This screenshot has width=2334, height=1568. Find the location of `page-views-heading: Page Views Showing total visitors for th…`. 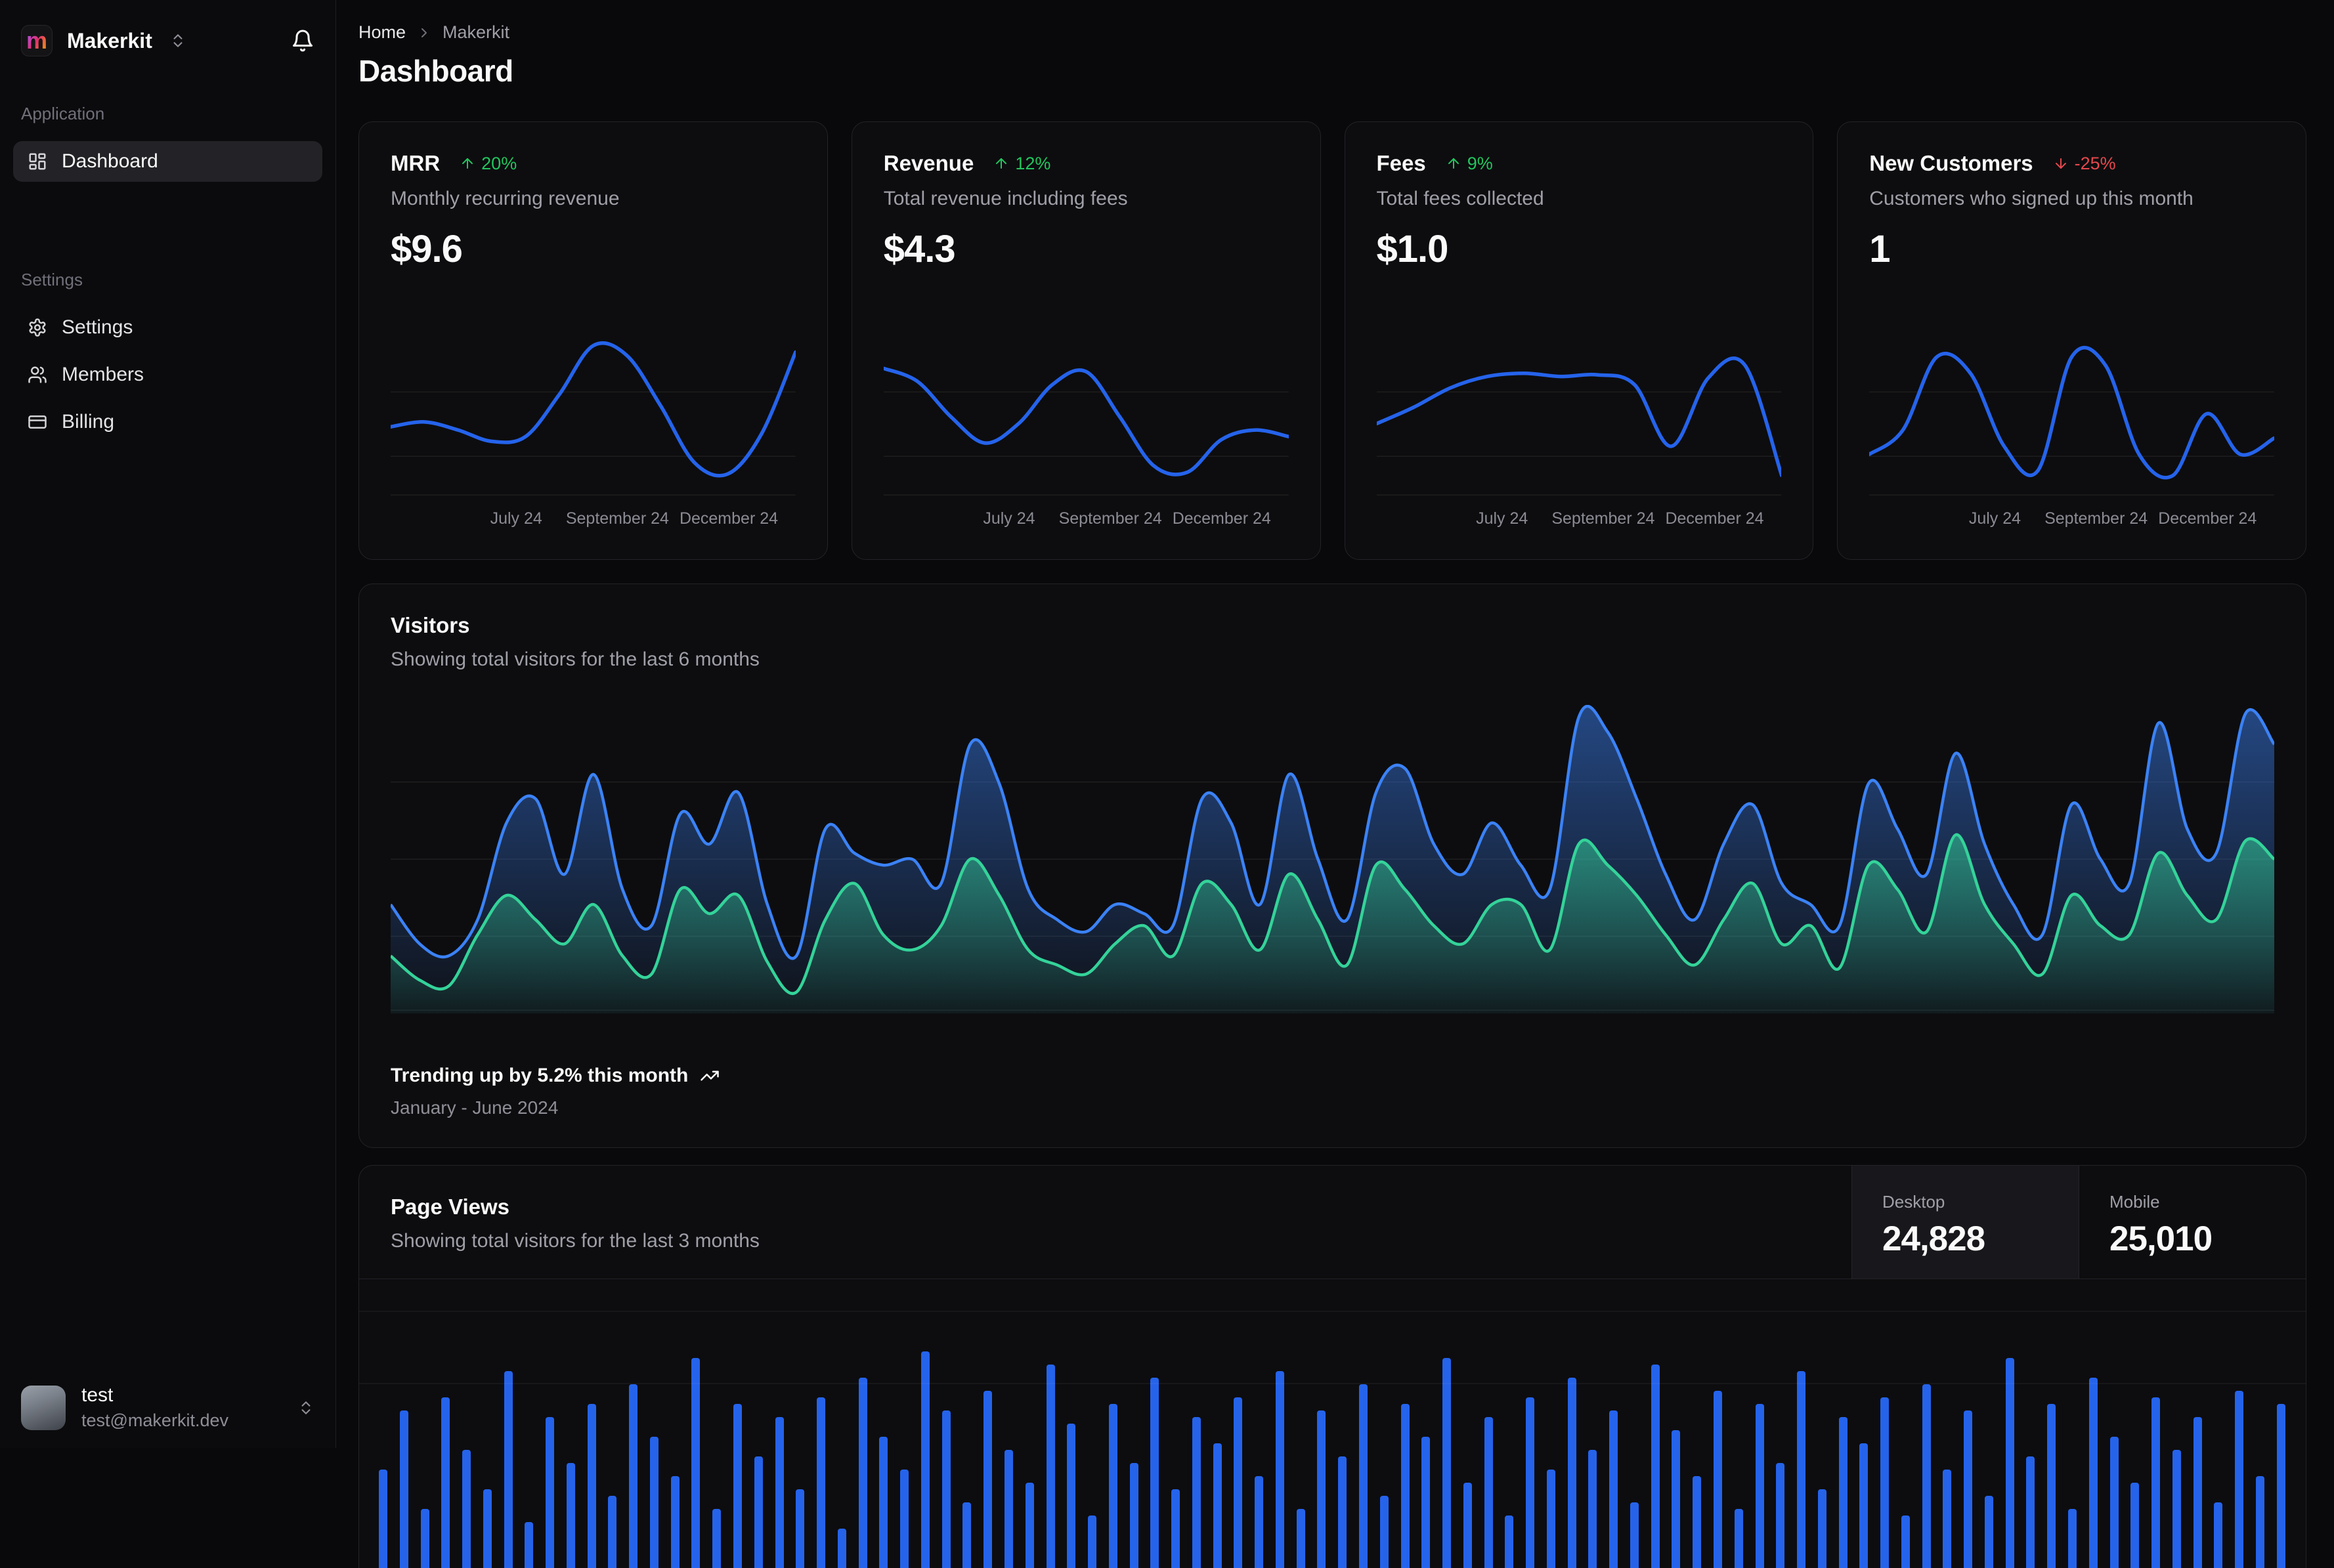

page-views-heading: Page Views Showing total visitors for th… is located at coordinates (1105, 1222).